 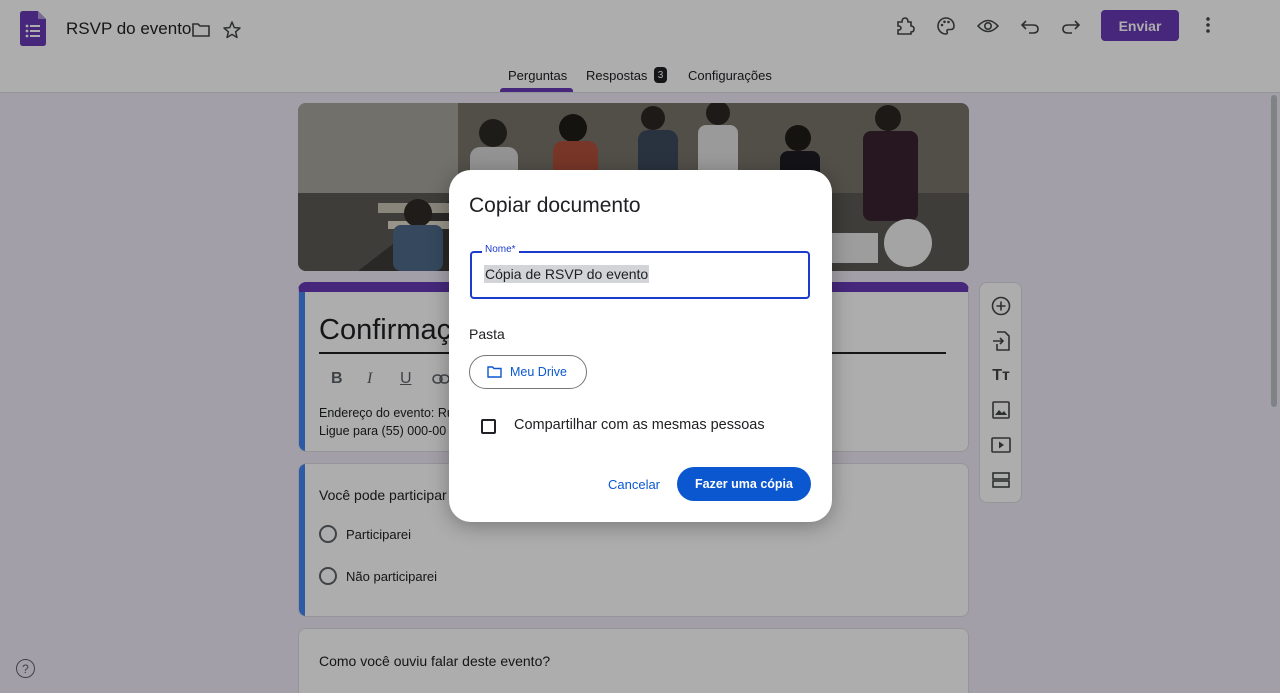 I want to click on name-field-label: Nome*, so click(x=500, y=249).